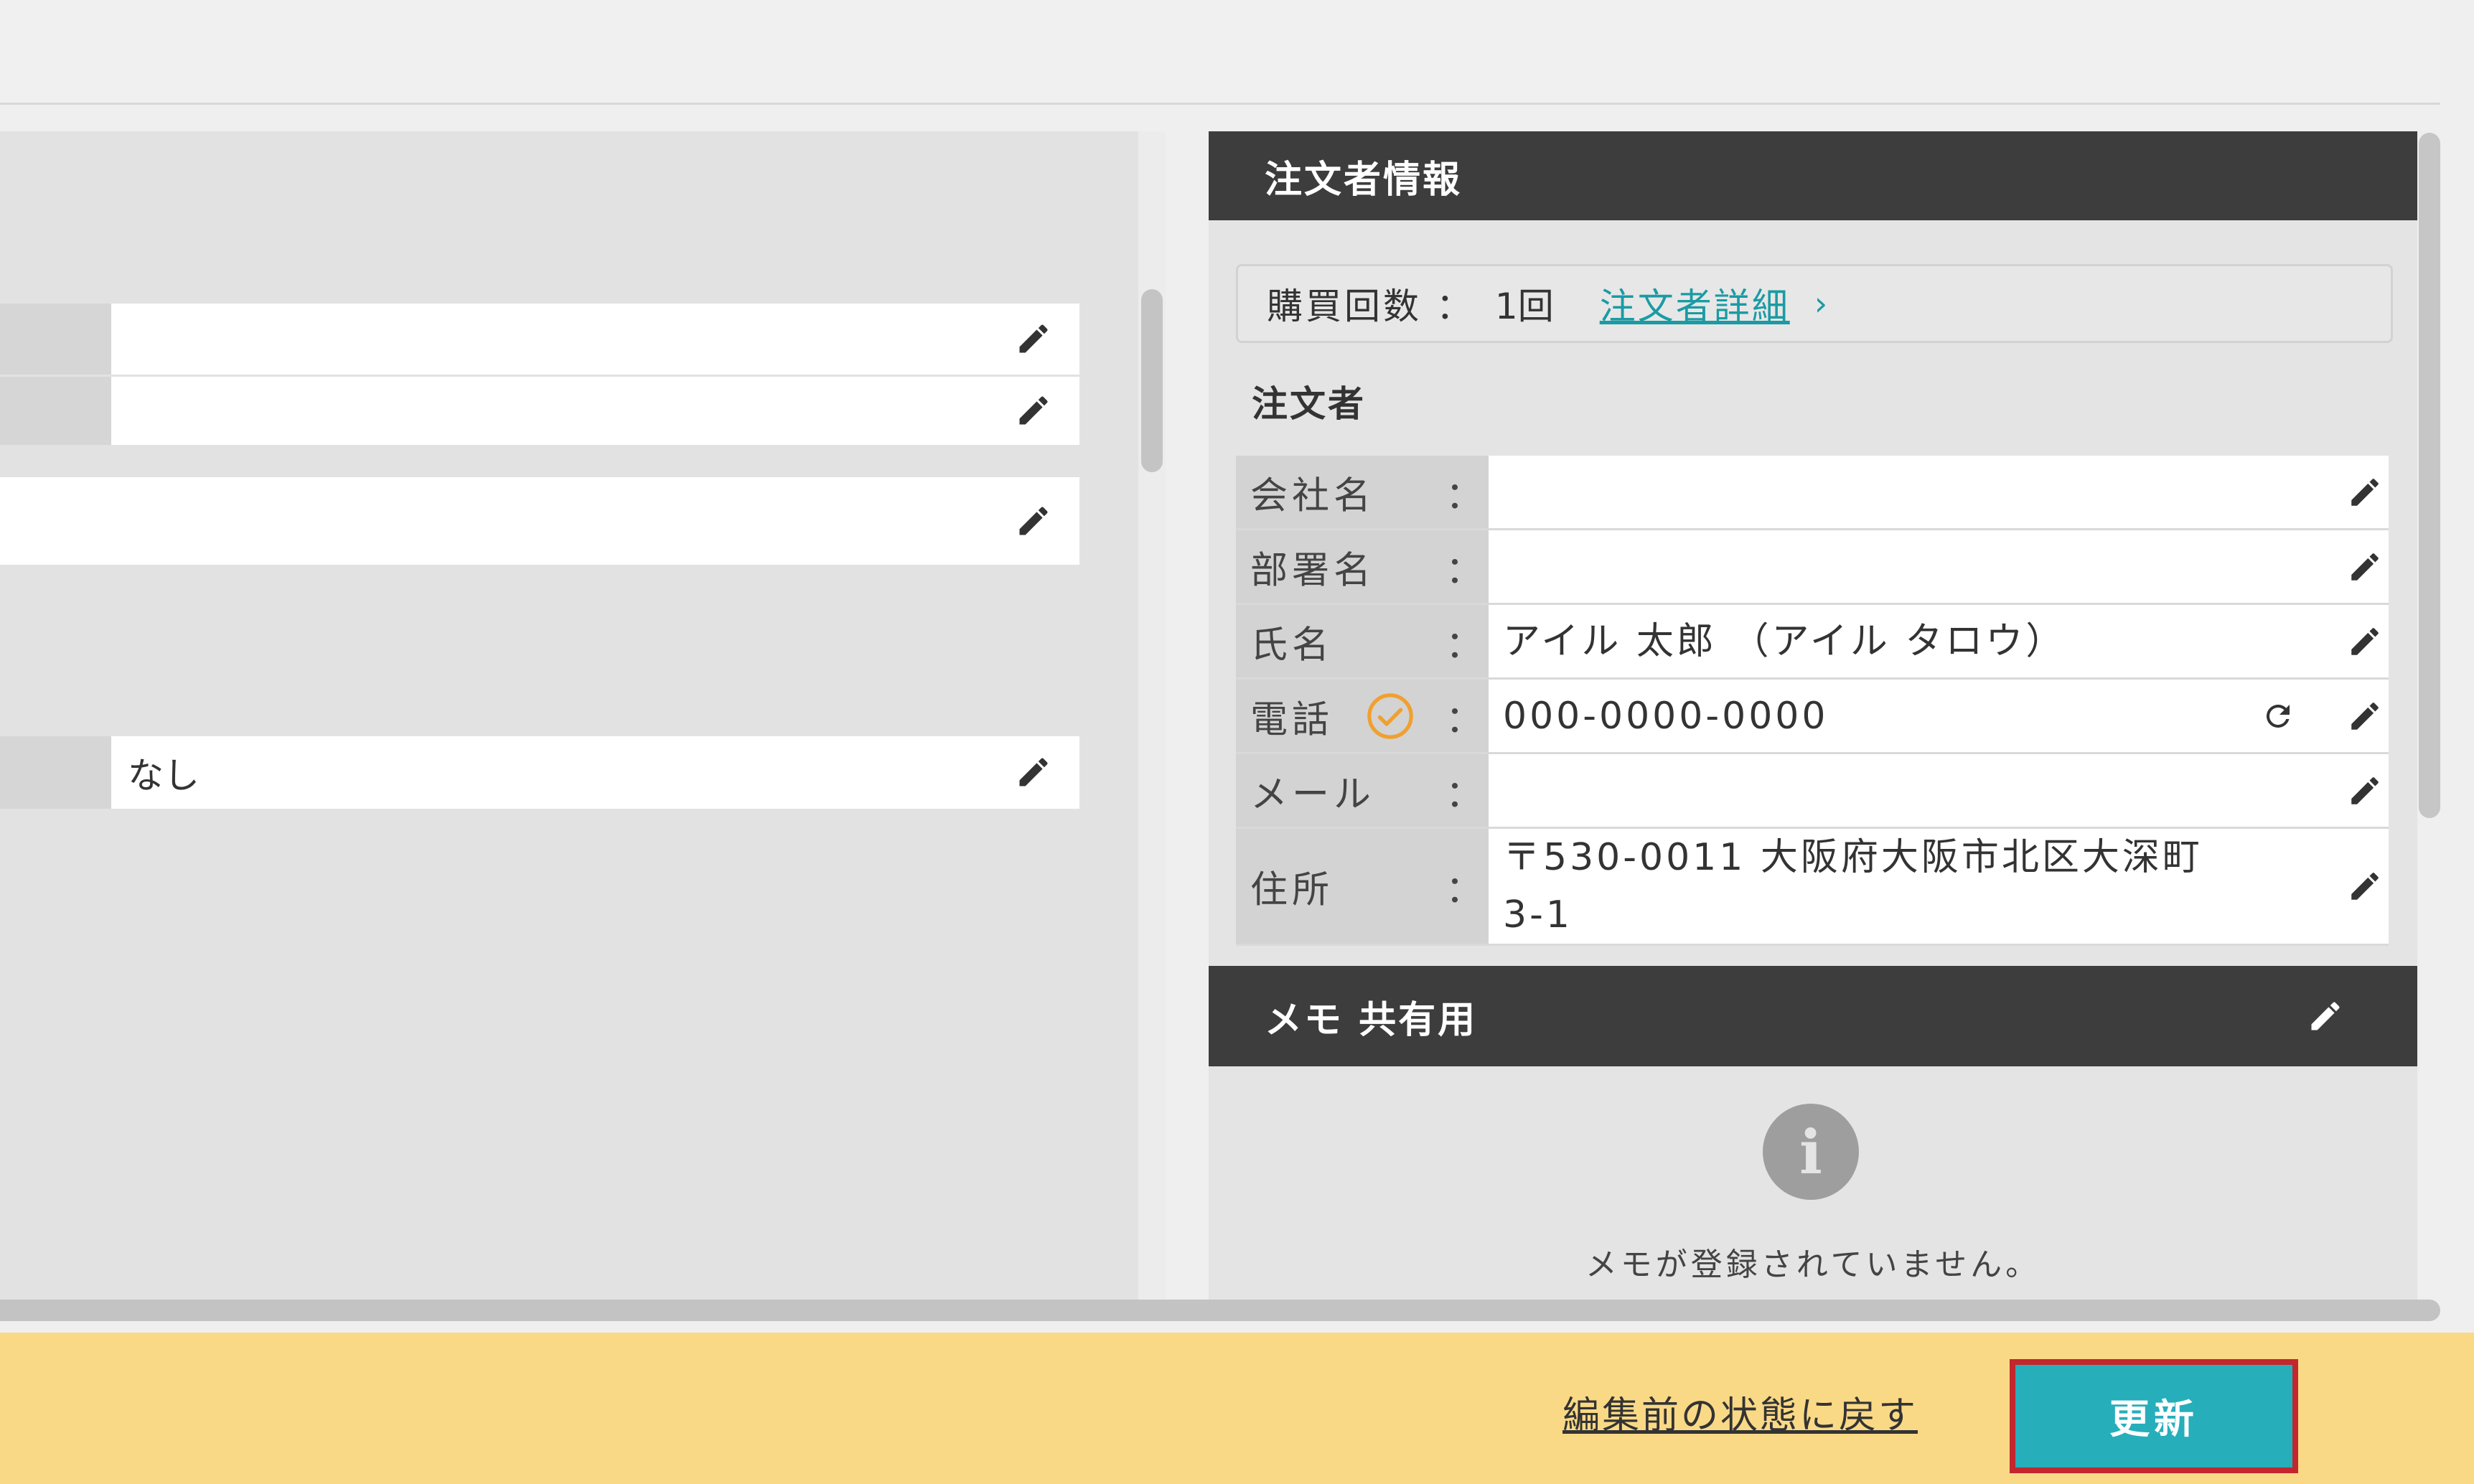 This screenshot has height=1484, width=2474. What do you see at coordinates (1371, 1020) in the screenshot?
I see `memo-title: メモ 共有用` at bounding box center [1371, 1020].